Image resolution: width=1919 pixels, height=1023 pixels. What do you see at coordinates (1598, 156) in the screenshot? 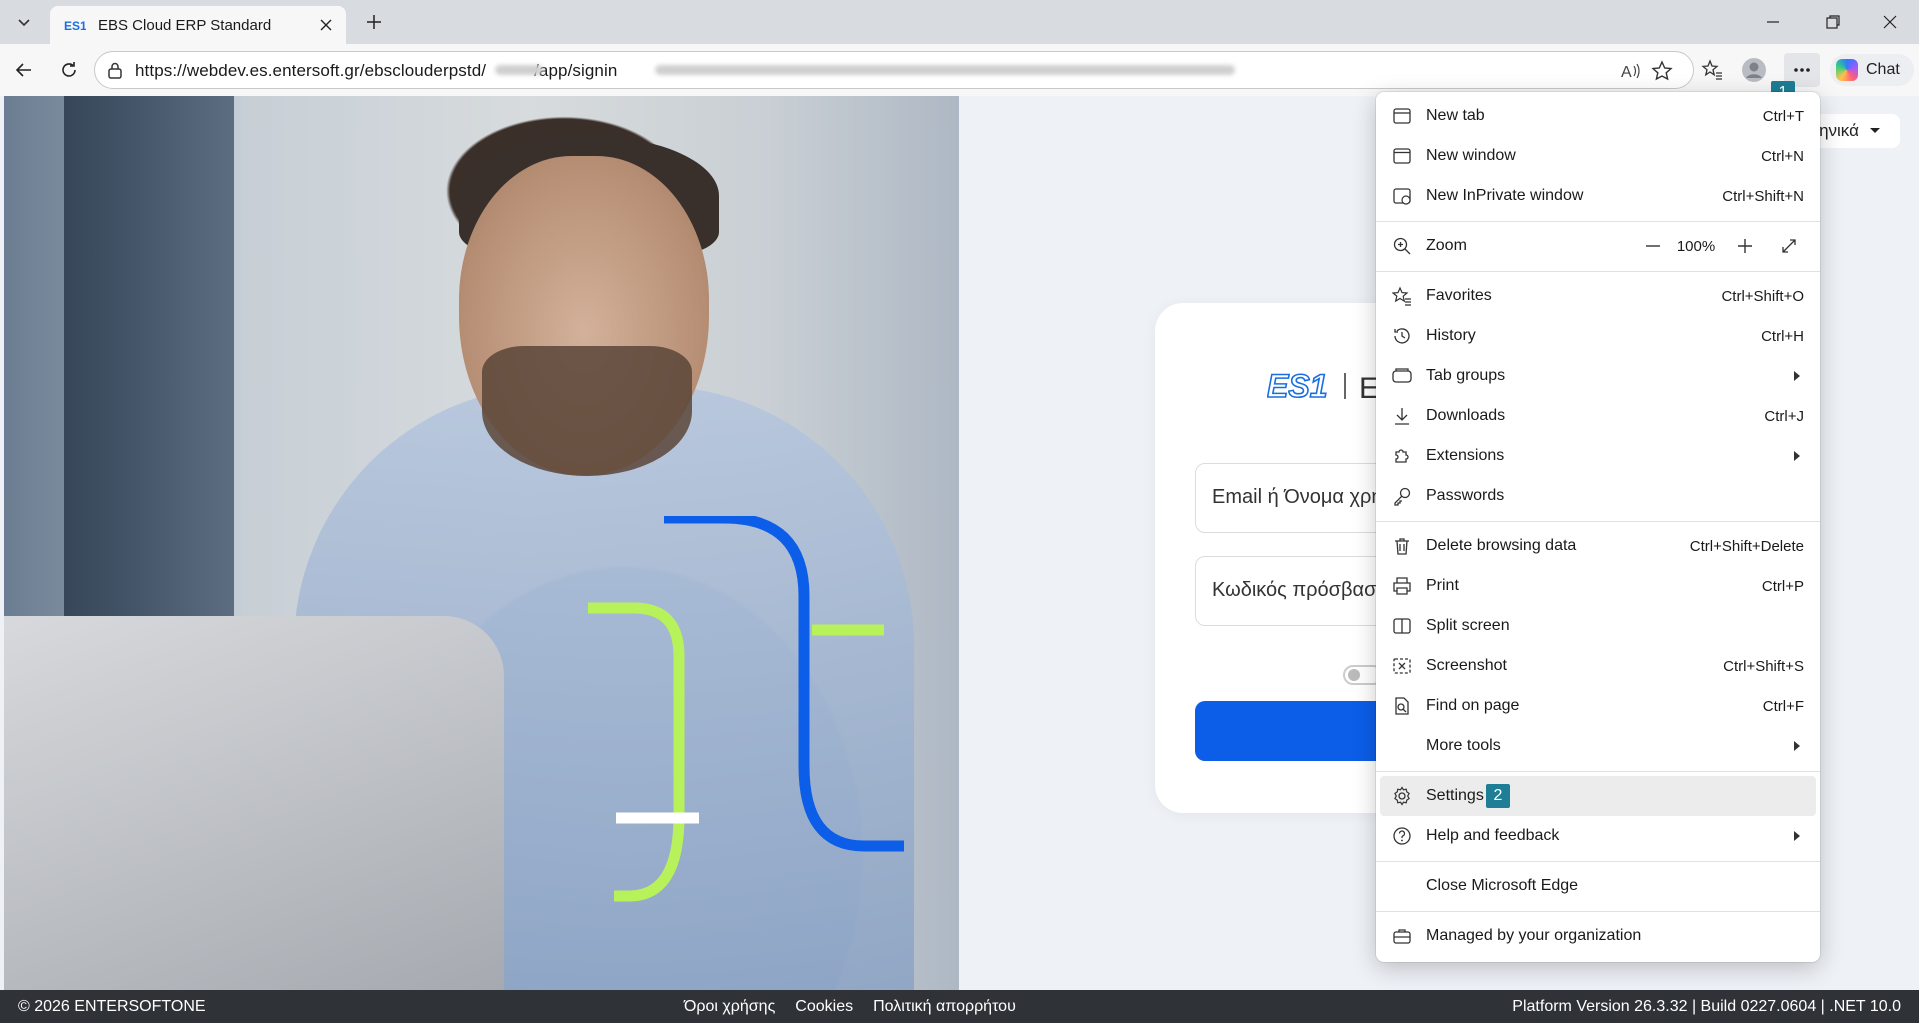
I see `menu-item-new-window: New window Ctrl+N` at bounding box center [1598, 156].